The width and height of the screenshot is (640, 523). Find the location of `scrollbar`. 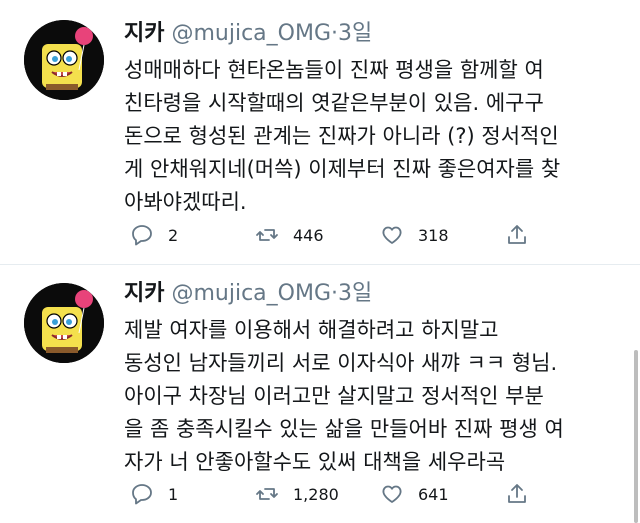

scrollbar is located at coordinates (636, 436).